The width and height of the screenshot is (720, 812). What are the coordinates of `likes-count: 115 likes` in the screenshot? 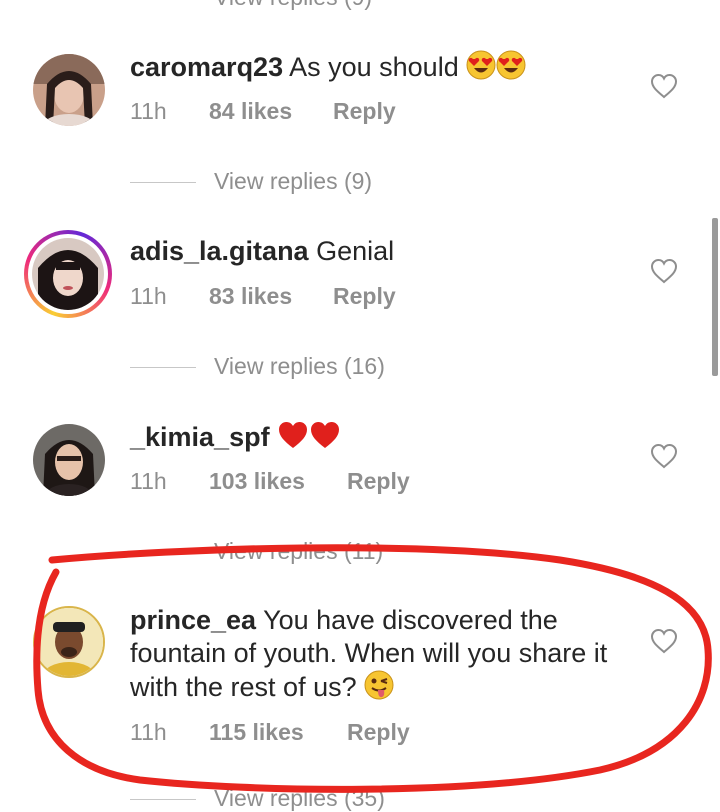 It's located at (256, 732).